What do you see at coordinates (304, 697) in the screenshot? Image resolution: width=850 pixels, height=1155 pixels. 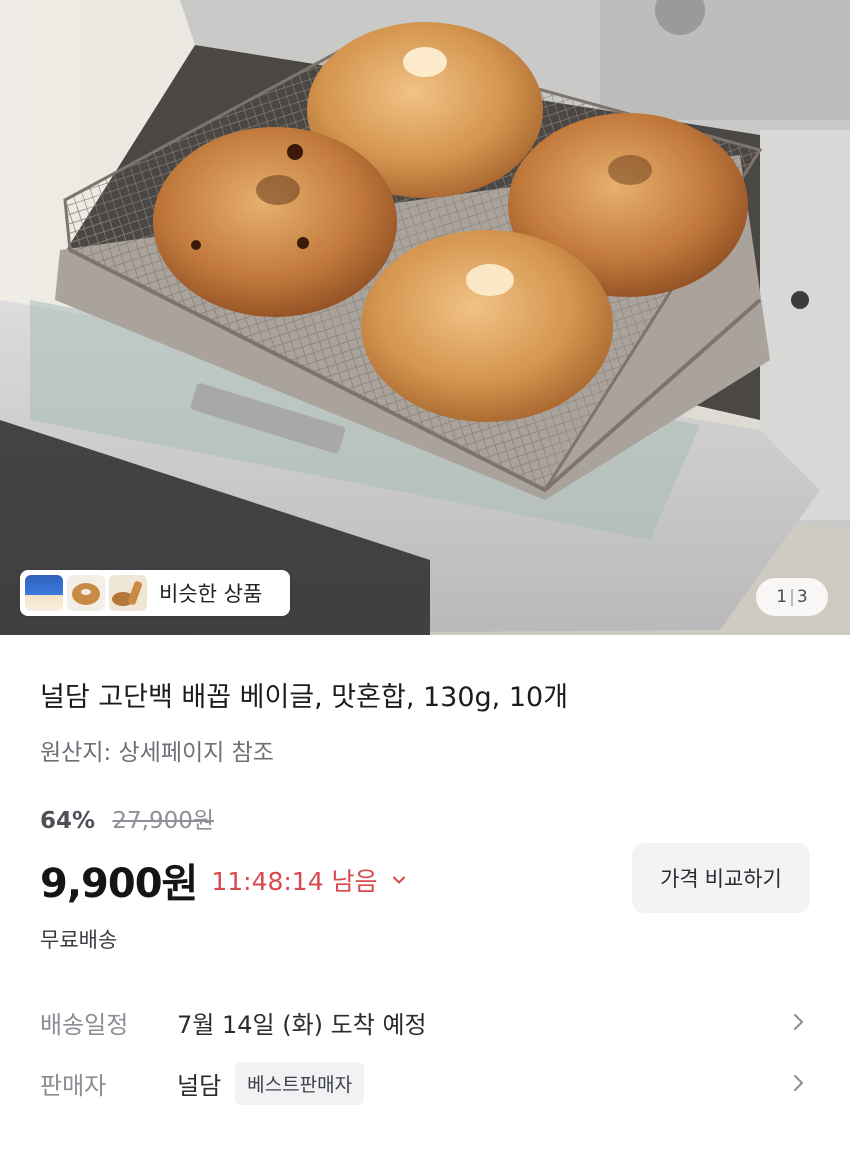 I see `product-title: 널담 고단백 배꼽 베이글, 맛혼합, 130g, 10개` at bounding box center [304, 697].